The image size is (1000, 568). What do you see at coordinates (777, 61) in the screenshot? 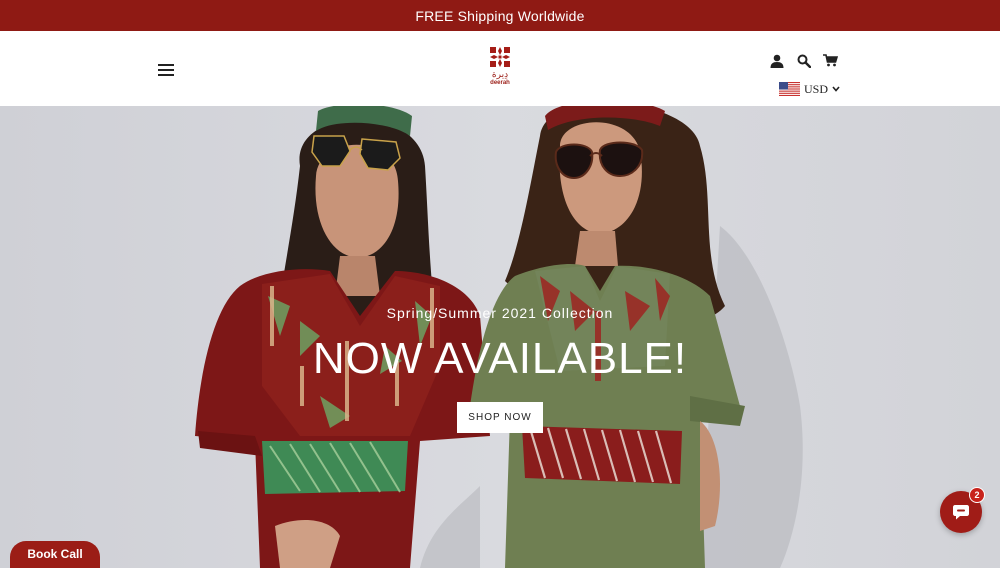
I see `account-icon` at bounding box center [777, 61].